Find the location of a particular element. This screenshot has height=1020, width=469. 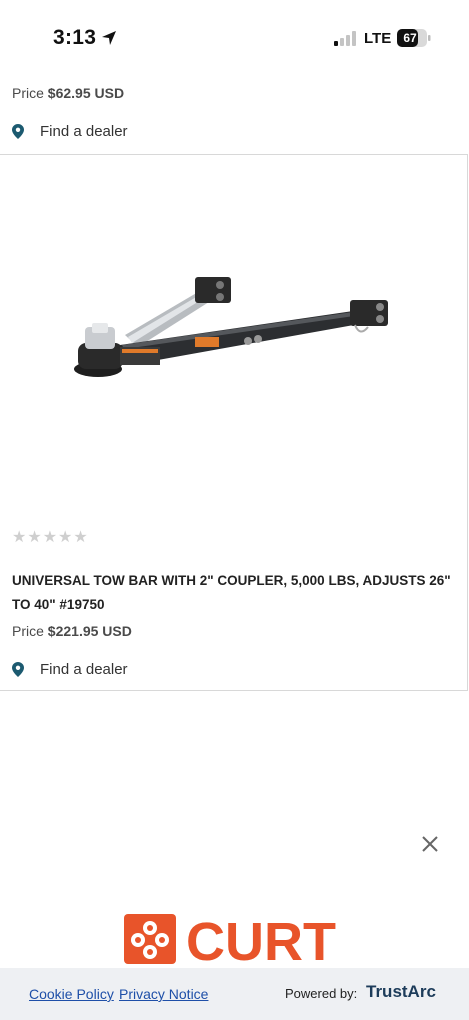

find-dealer-link: Find a dealer is located at coordinates (70, 669).